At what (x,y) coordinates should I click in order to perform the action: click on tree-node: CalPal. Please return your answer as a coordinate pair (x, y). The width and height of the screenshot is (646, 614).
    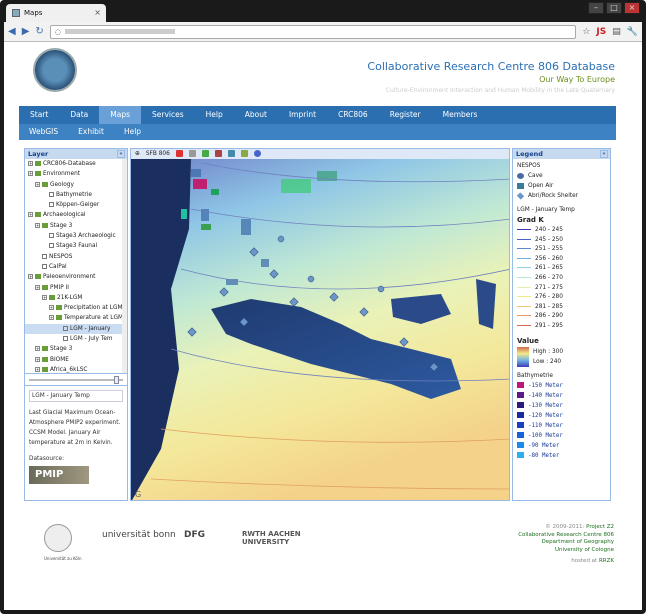
    Looking at the image, I should click on (76, 267).